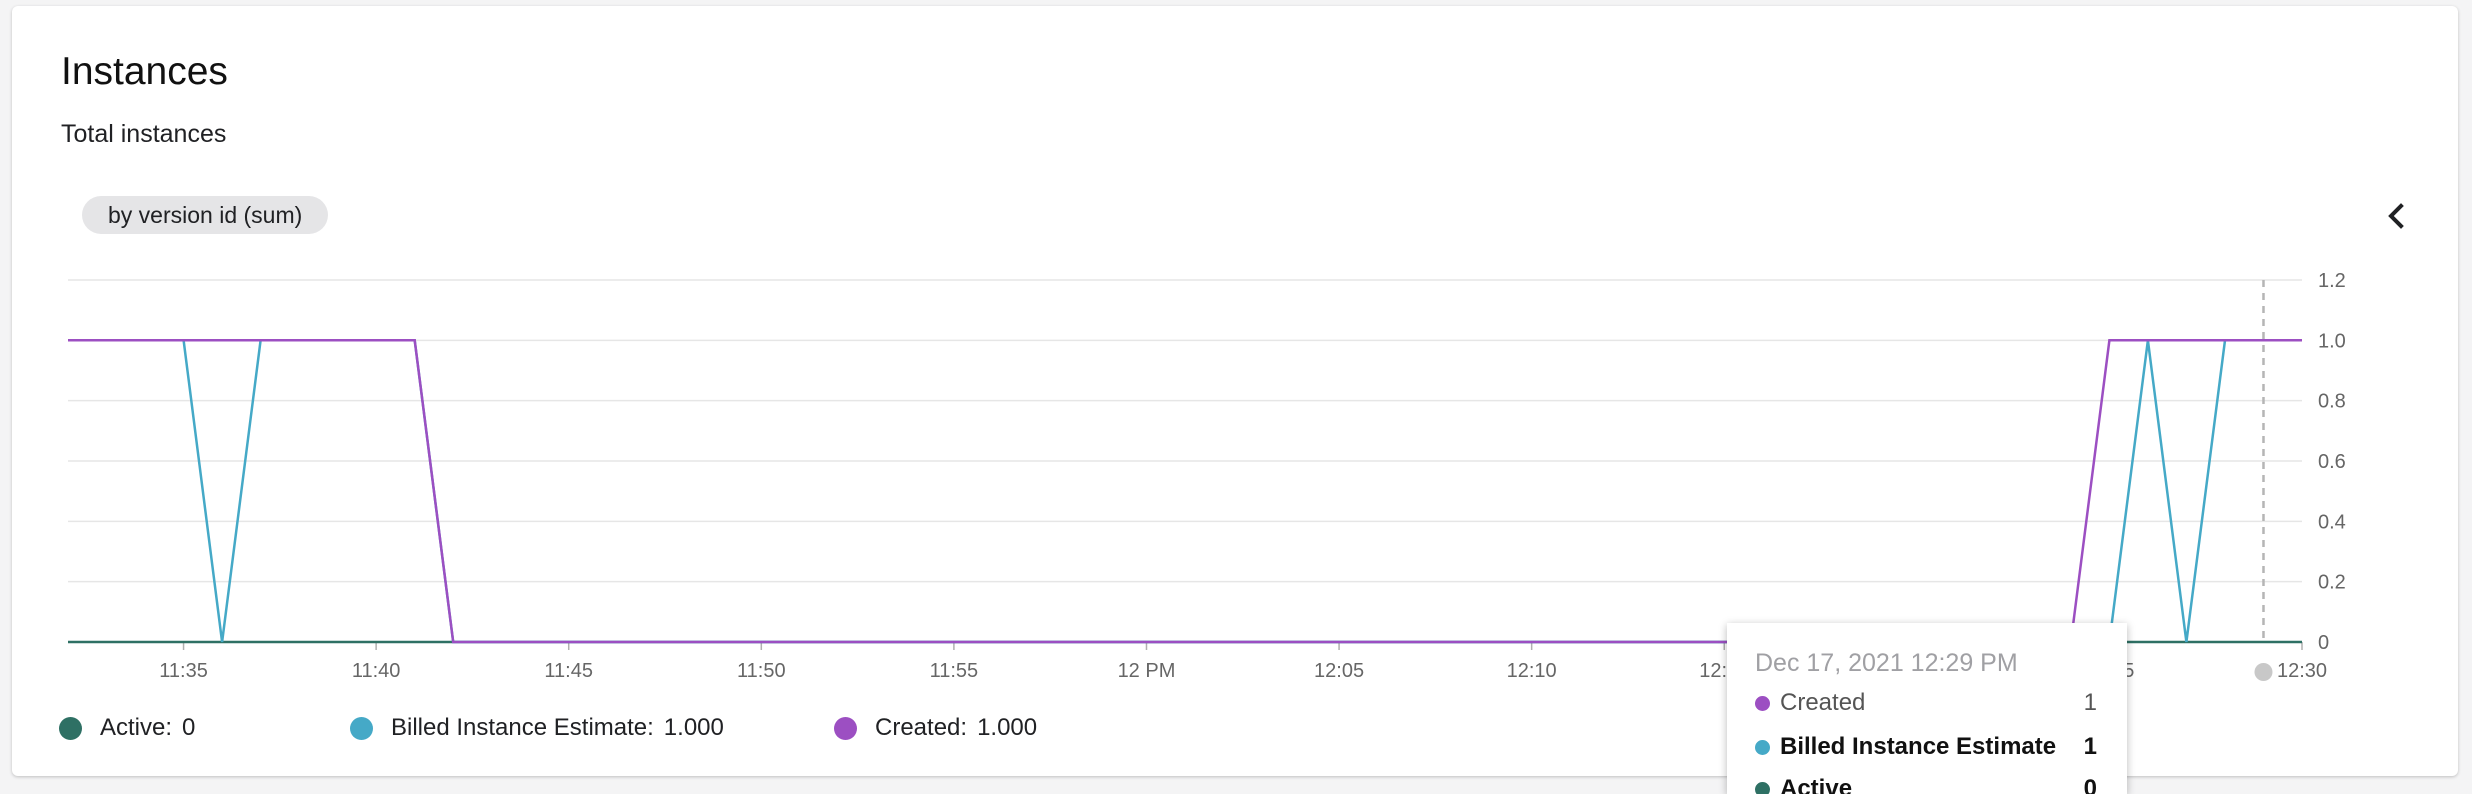 This screenshot has height=794, width=2472. Describe the element at coordinates (1930, 783) in the screenshot. I see `tooltip-row-active: Active 0` at that location.